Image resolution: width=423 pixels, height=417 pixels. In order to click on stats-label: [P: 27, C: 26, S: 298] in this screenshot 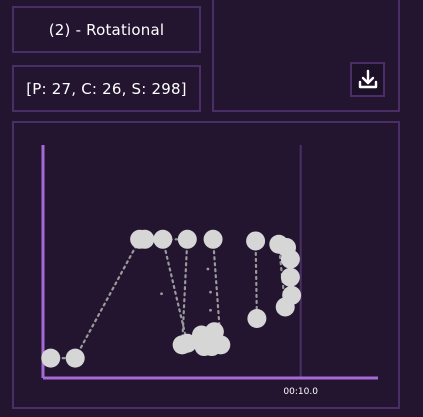, I will do `click(106, 88)`.